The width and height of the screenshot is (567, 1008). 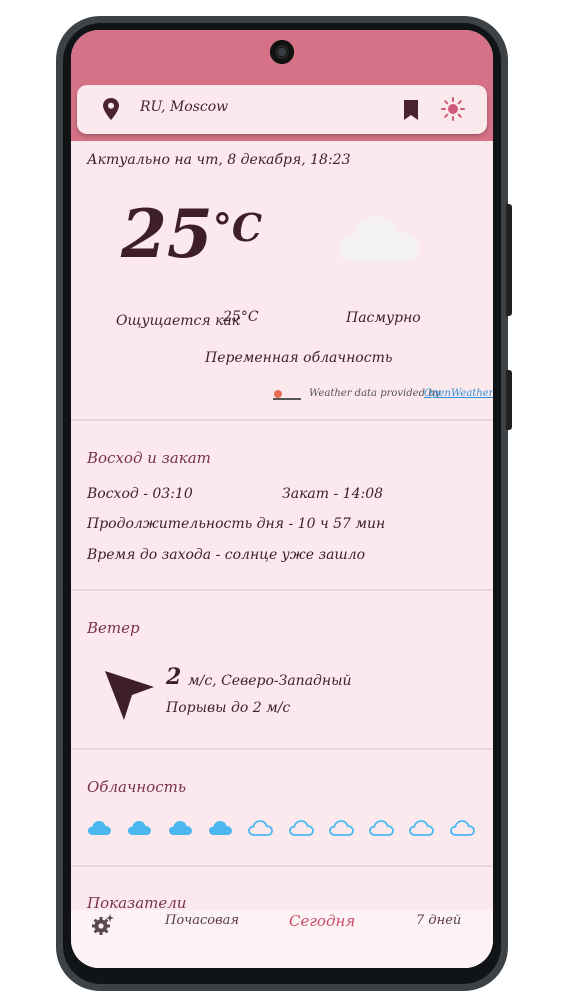 What do you see at coordinates (226, 555) in the screenshot?
I see `time-until-sunset: Время до захода - солнце уже зашло` at bounding box center [226, 555].